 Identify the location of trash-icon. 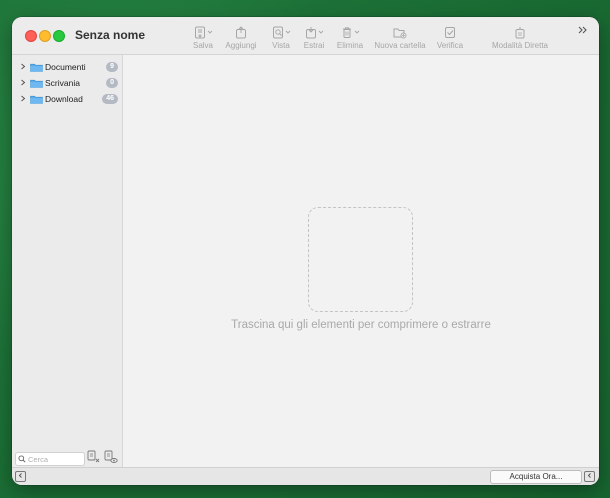
(346, 32).